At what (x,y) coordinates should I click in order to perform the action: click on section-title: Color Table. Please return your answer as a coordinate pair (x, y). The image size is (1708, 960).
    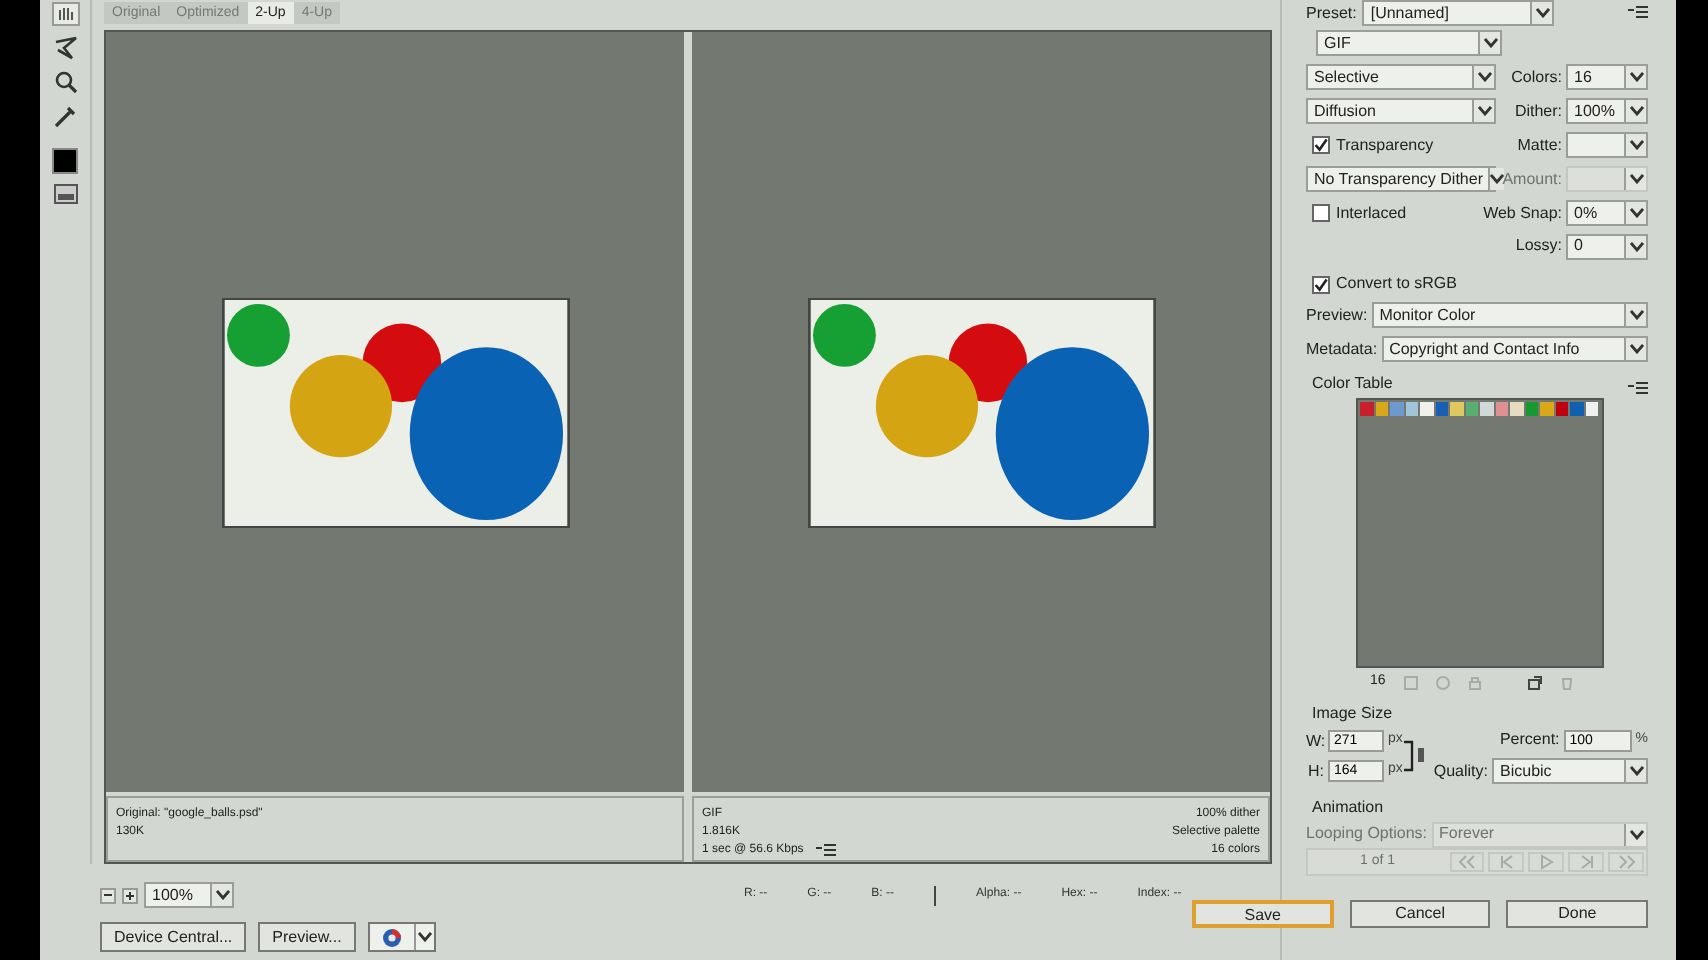
    Looking at the image, I should click on (1352, 384).